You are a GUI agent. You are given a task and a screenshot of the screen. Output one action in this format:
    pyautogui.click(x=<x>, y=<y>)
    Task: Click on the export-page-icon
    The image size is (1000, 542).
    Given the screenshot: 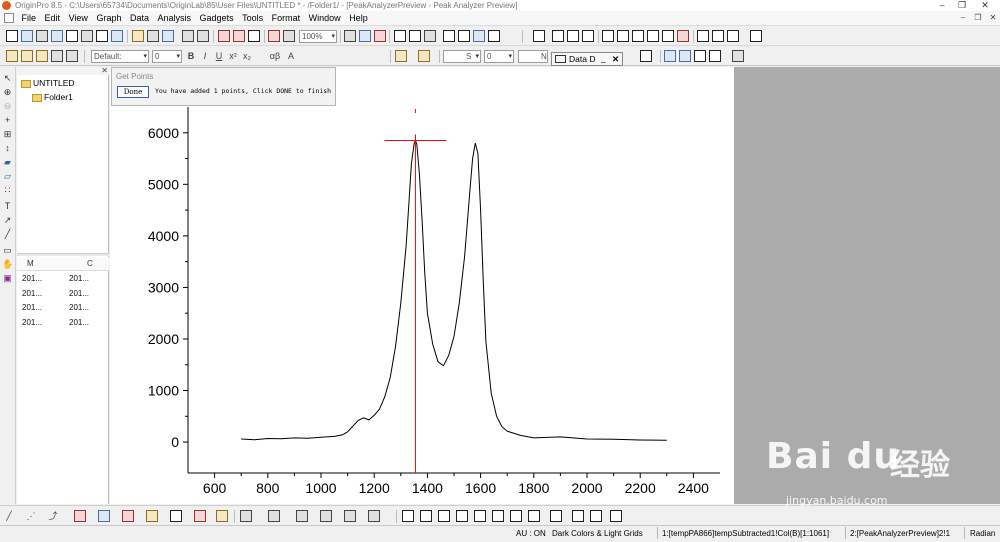 What is the action you would take?
    pyautogui.click(x=380, y=36)
    